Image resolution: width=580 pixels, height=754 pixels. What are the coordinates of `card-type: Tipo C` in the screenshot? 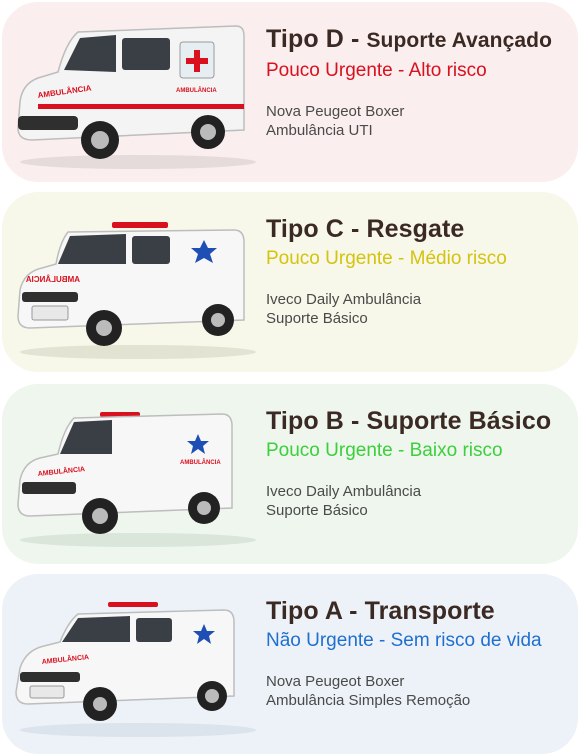 It's located at (305, 229).